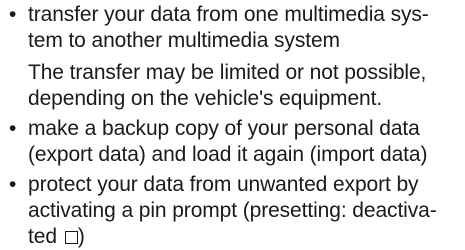  Describe the element at coordinates (71, 237) in the screenshot. I see `unchecked-checkbox-icon` at that location.